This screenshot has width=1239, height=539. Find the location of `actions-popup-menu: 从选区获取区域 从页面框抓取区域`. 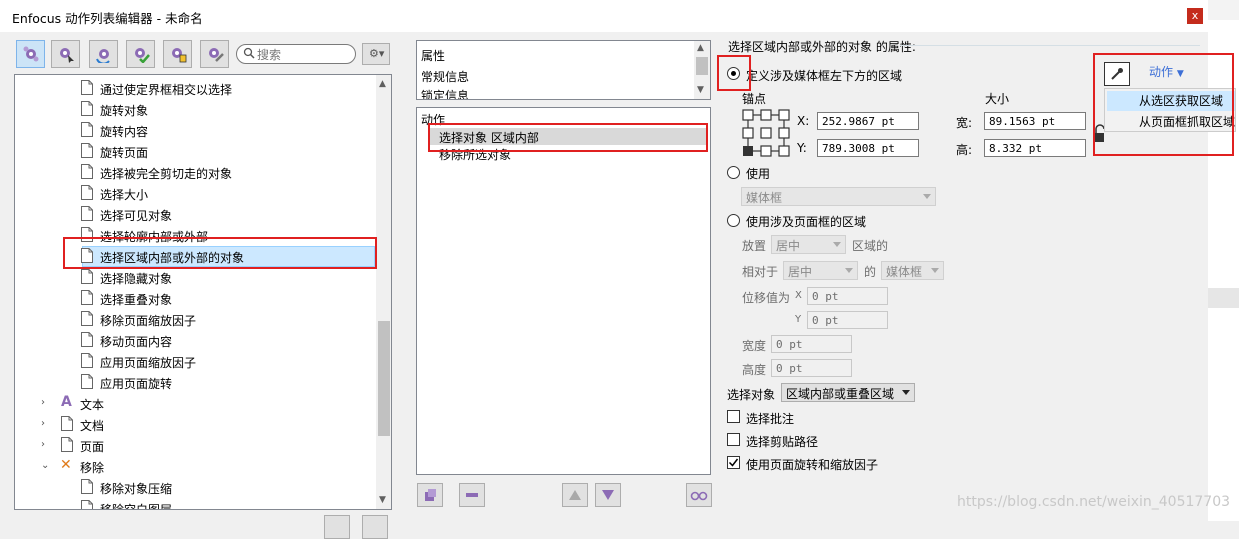

actions-popup-menu: 从选区获取区域 从页面框抓取区域 is located at coordinates (1170, 110).